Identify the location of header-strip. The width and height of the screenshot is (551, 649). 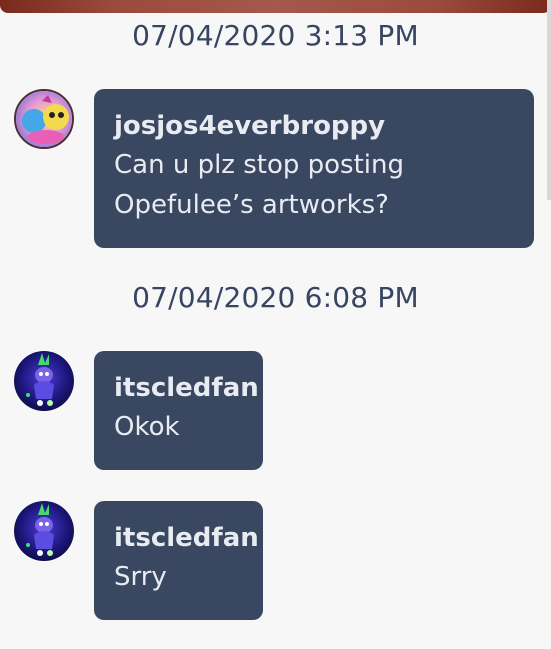
(275, 6).